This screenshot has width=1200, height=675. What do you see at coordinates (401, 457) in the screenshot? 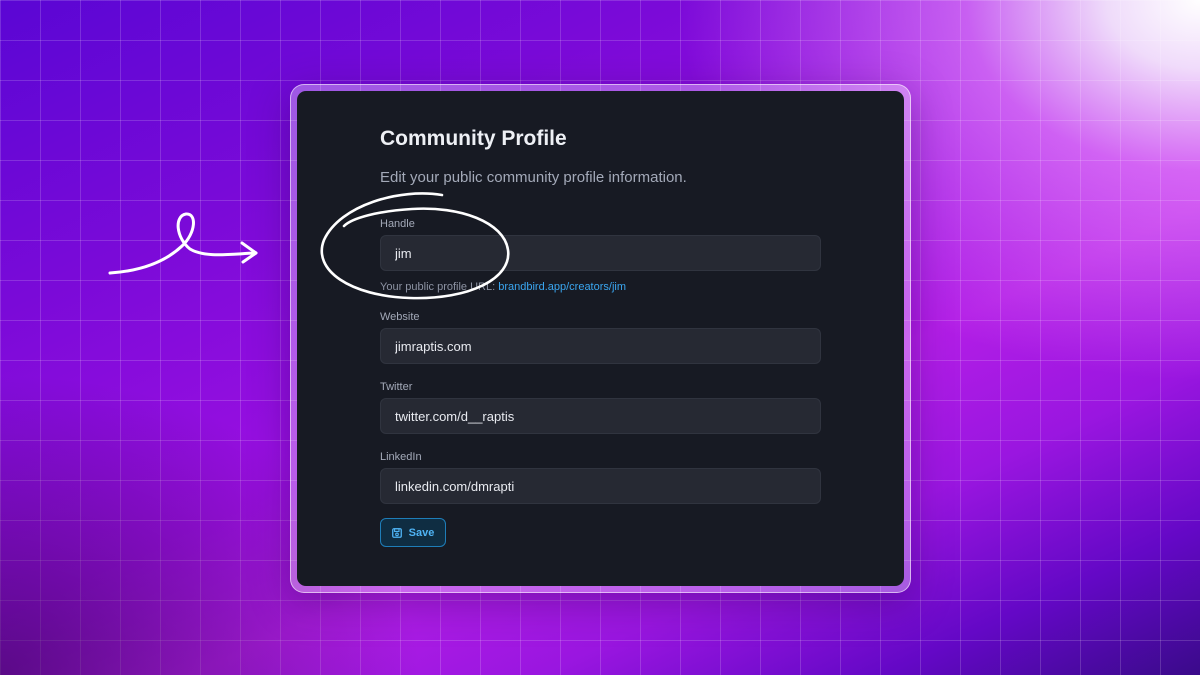
I see `linkedin-label: LinkedIn` at bounding box center [401, 457].